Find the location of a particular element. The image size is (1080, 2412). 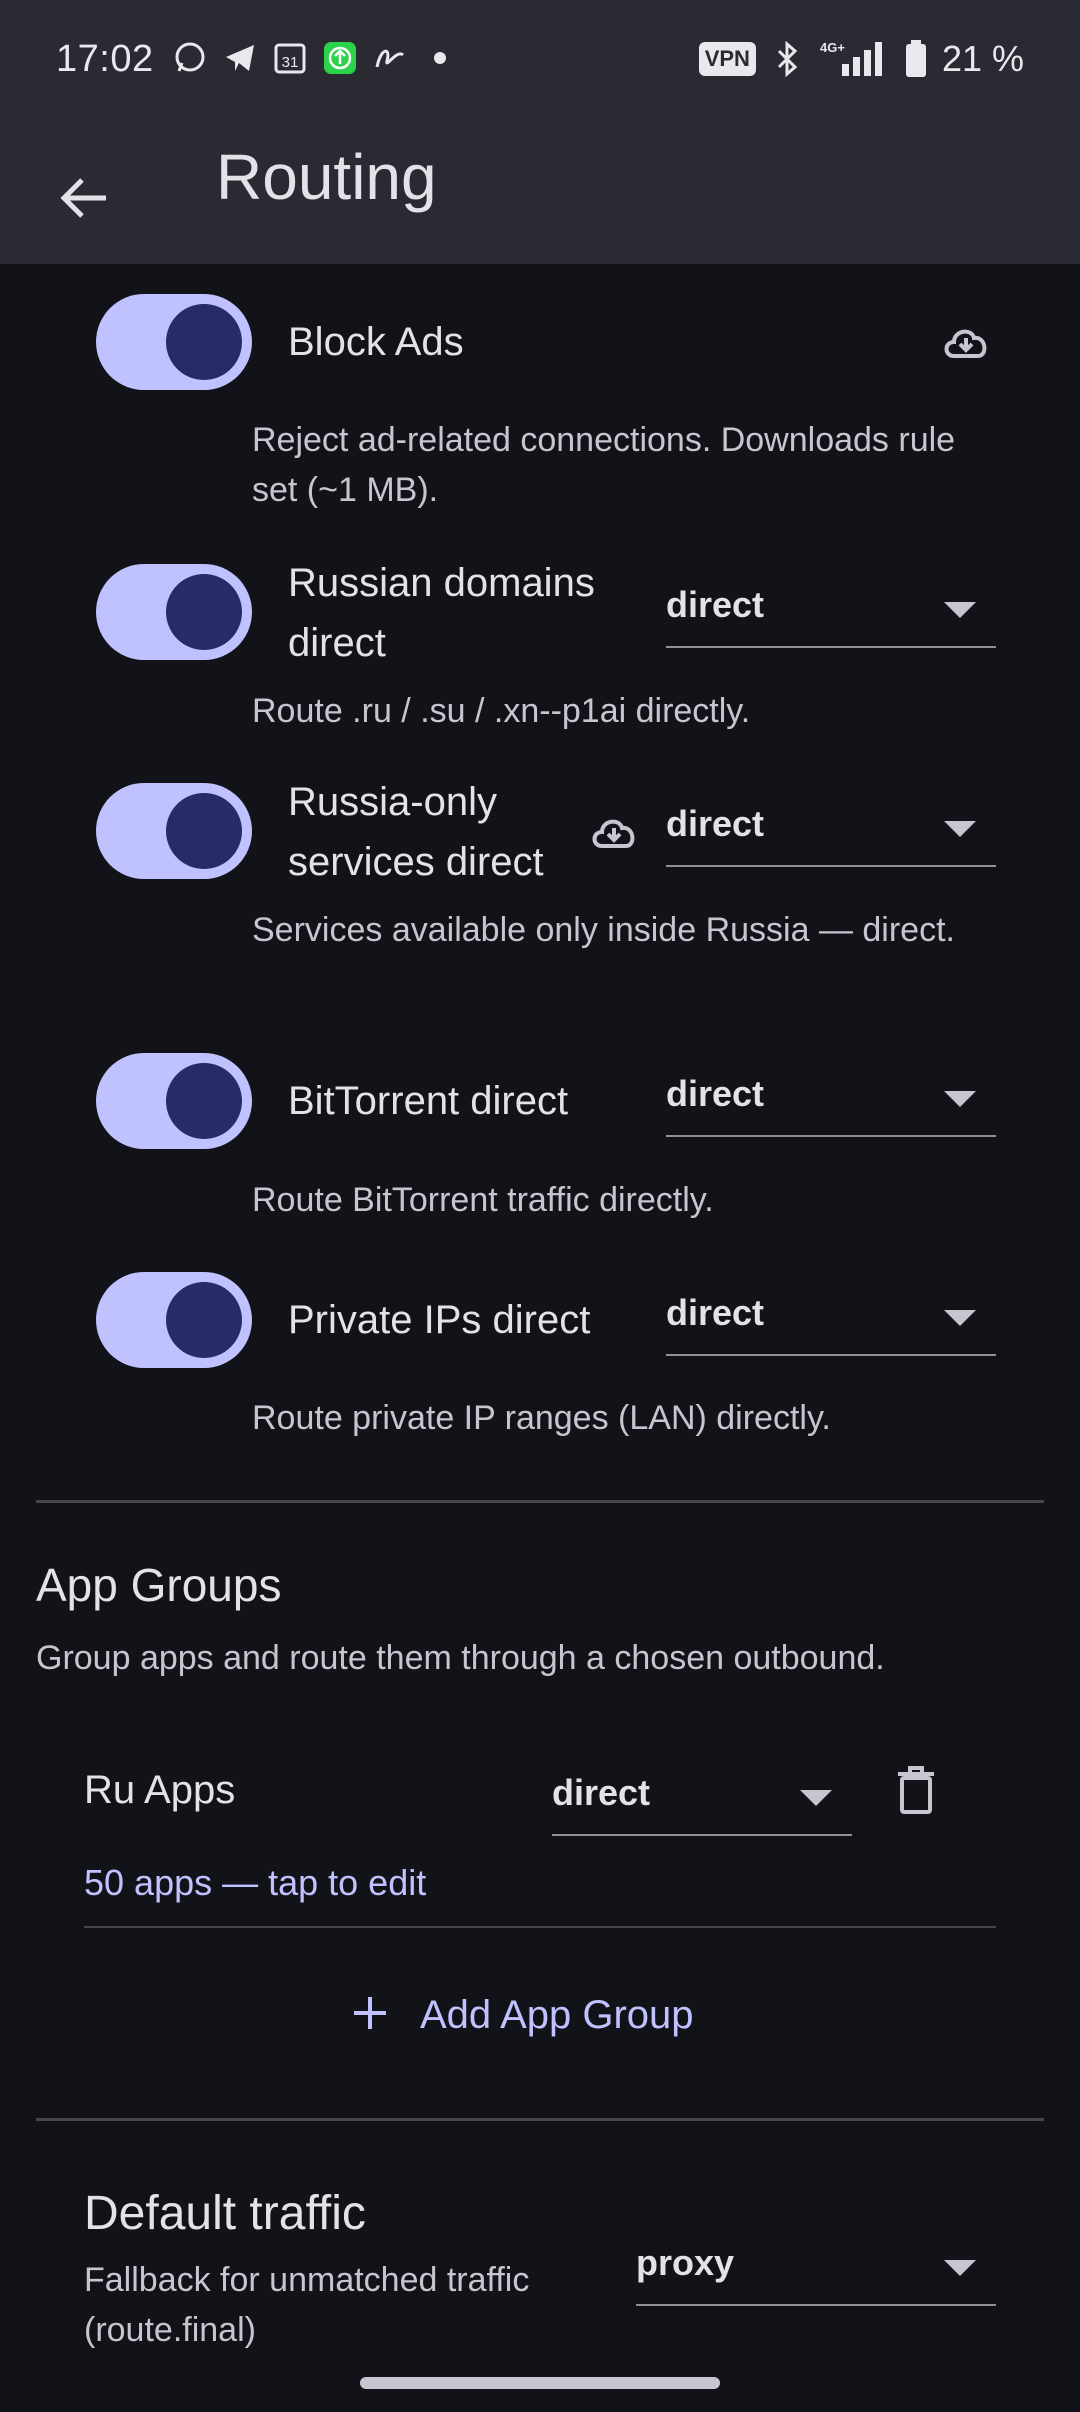

back-arrow-icon is located at coordinates (83, 198).